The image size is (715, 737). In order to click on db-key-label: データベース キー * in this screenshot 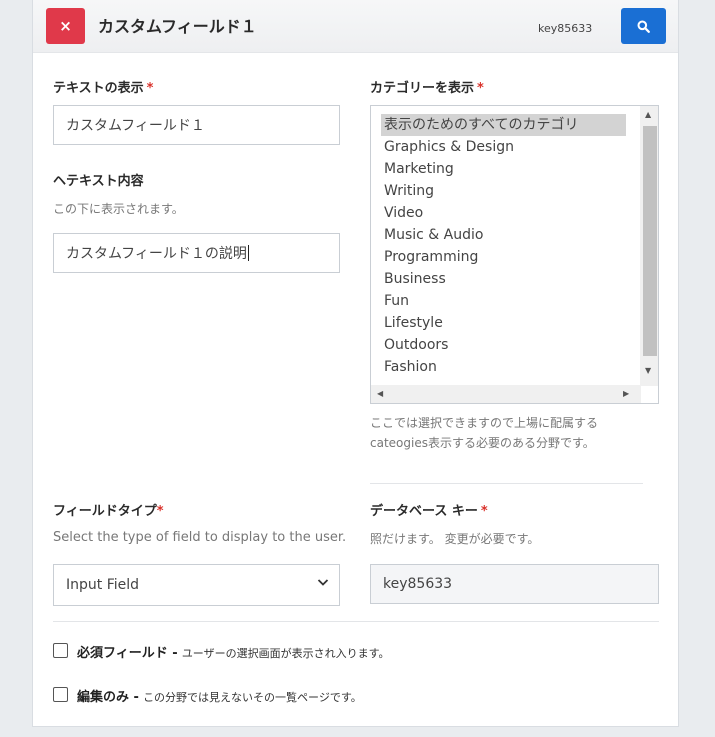, I will do `click(429, 509)`.